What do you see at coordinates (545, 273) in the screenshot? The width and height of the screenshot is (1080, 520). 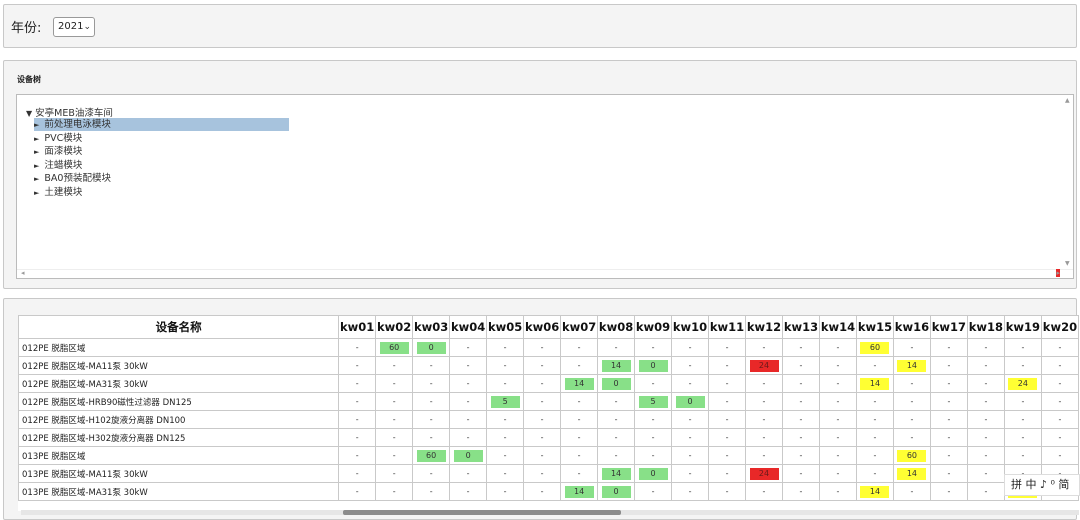 I see `horizontal-scrollbar: ◂ ▸` at bounding box center [545, 273].